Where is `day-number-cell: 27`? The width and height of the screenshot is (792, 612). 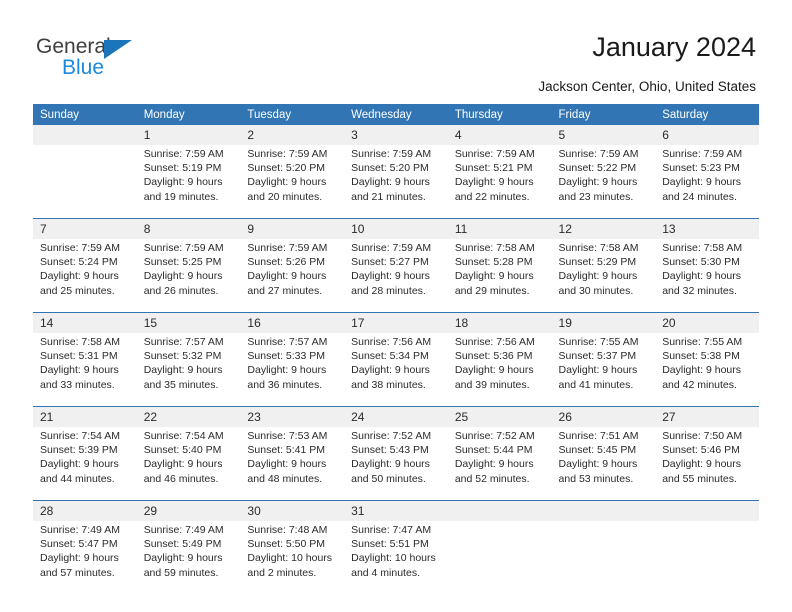
day-number-cell: 27 is located at coordinates (707, 416).